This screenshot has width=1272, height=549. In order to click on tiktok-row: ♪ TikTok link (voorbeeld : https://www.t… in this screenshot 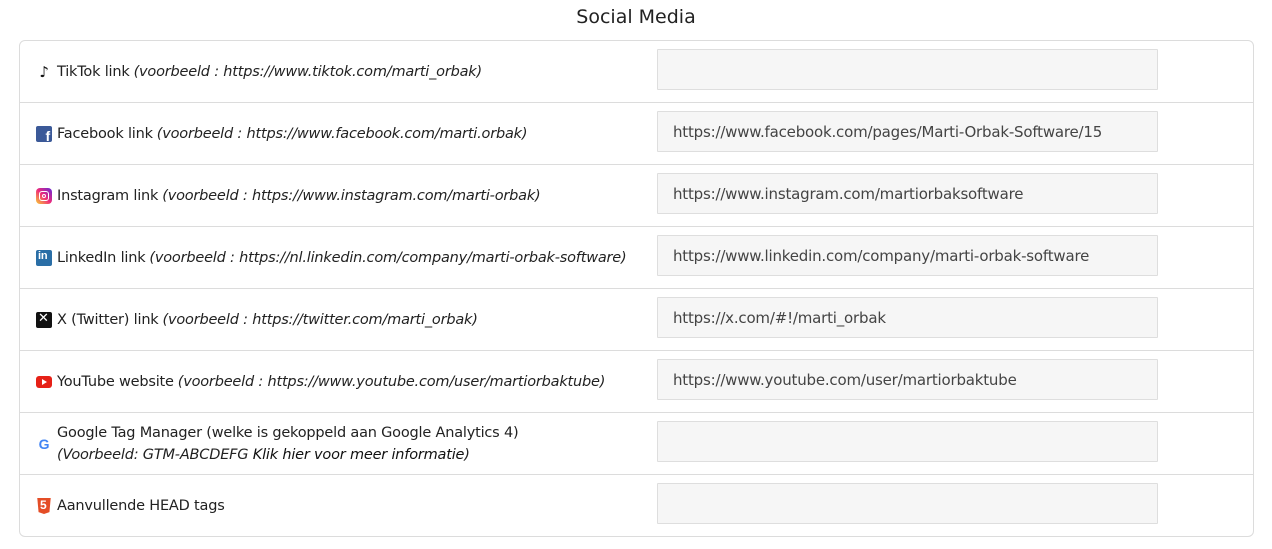, I will do `click(636, 72)`.